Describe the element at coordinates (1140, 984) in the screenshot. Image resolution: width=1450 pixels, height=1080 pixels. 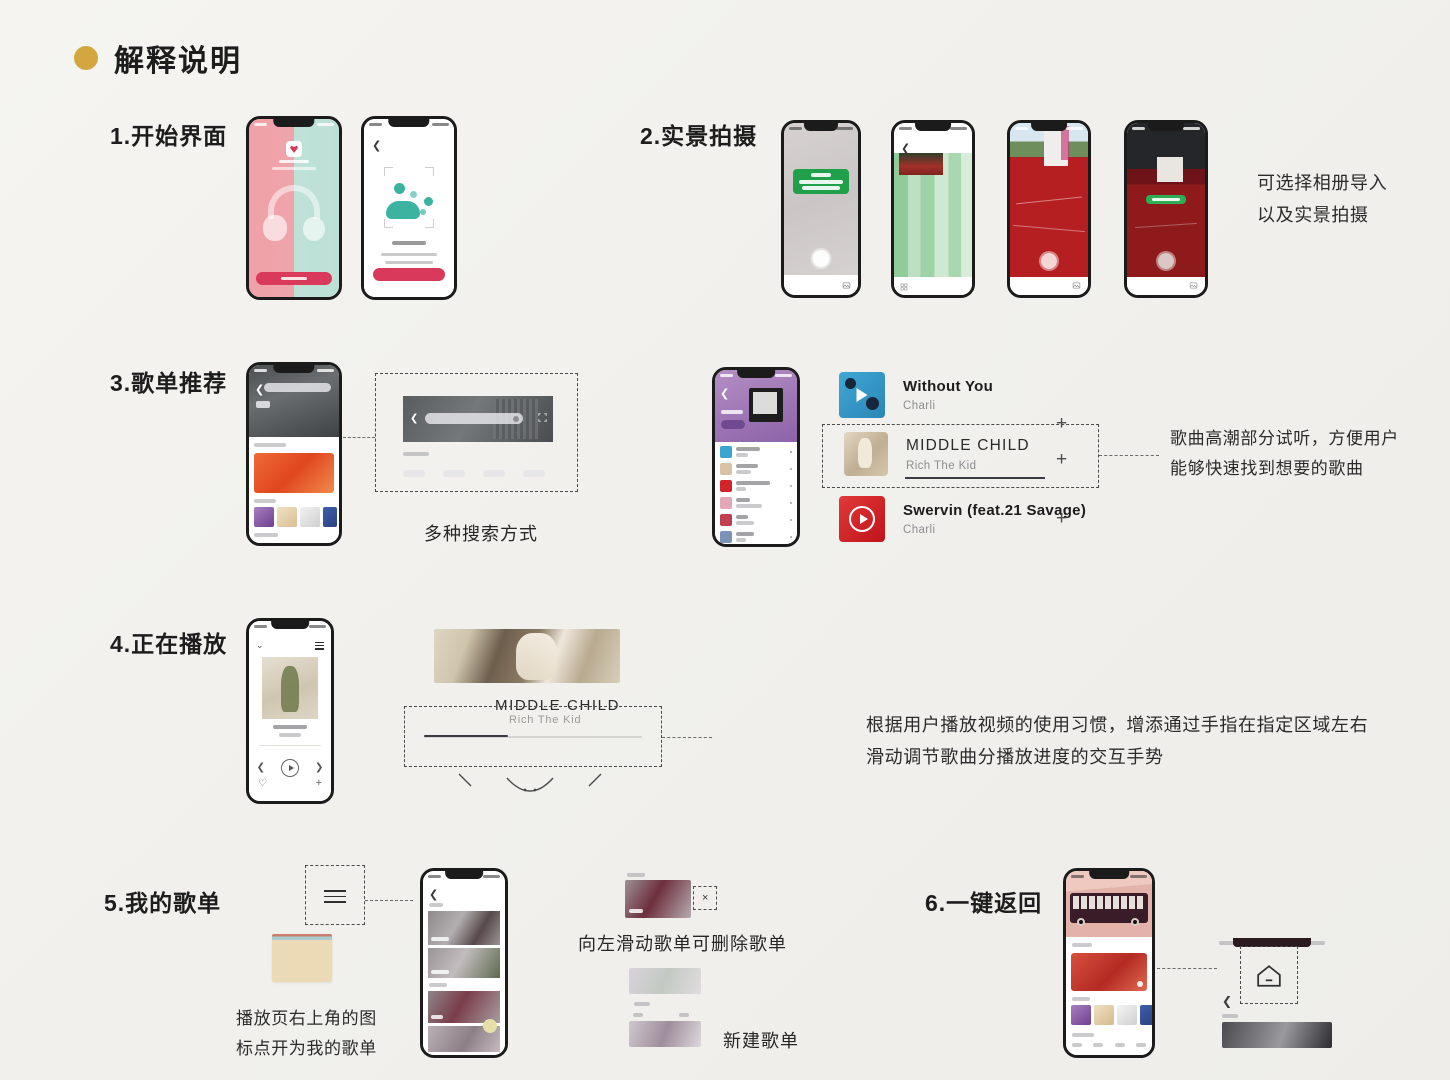
I see `play-dot-icon` at that location.